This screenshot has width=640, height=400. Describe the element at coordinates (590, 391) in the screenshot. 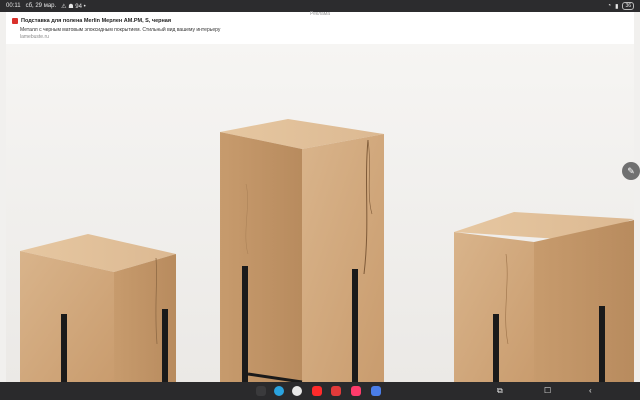

I see `back-icon: ‹` at that location.